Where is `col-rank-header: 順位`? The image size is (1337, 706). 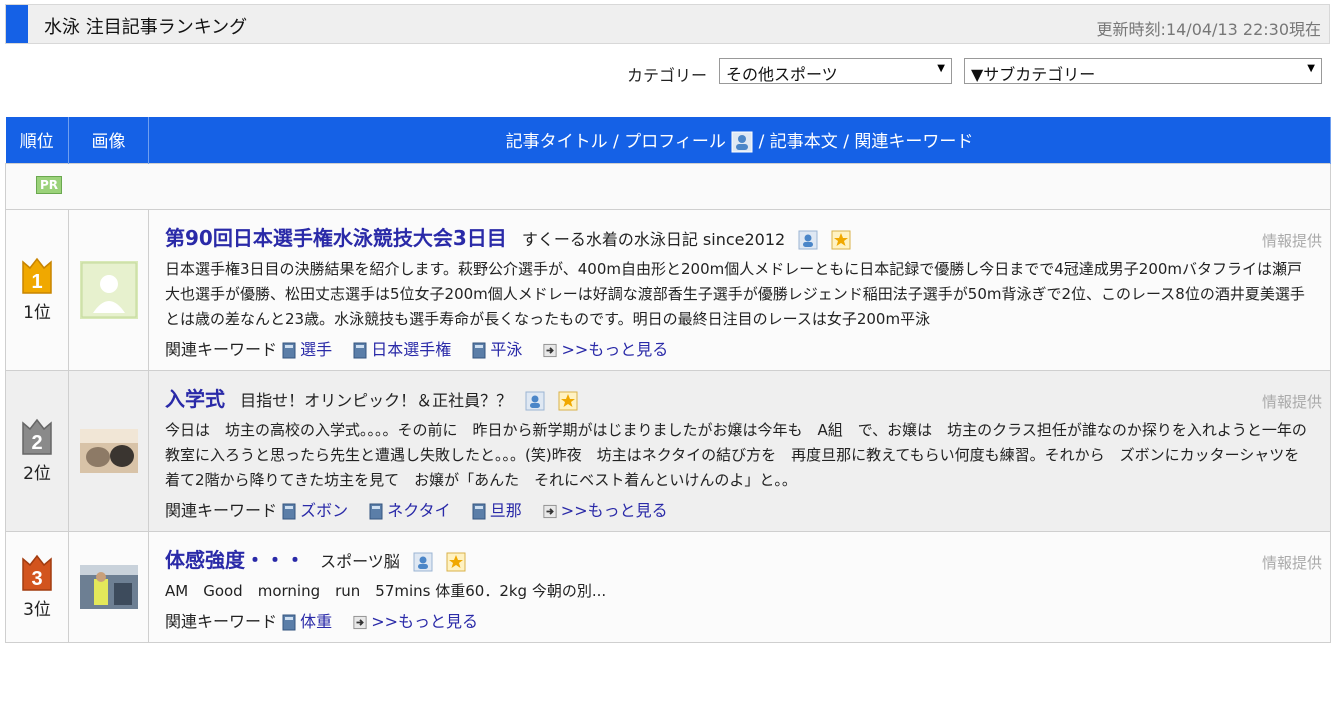 col-rank-header: 順位 is located at coordinates (37, 140).